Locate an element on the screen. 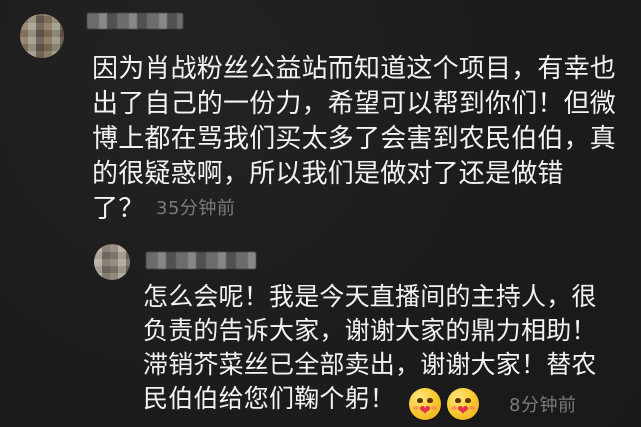  reply-timestamp: 8分钟前 is located at coordinates (543, 405).